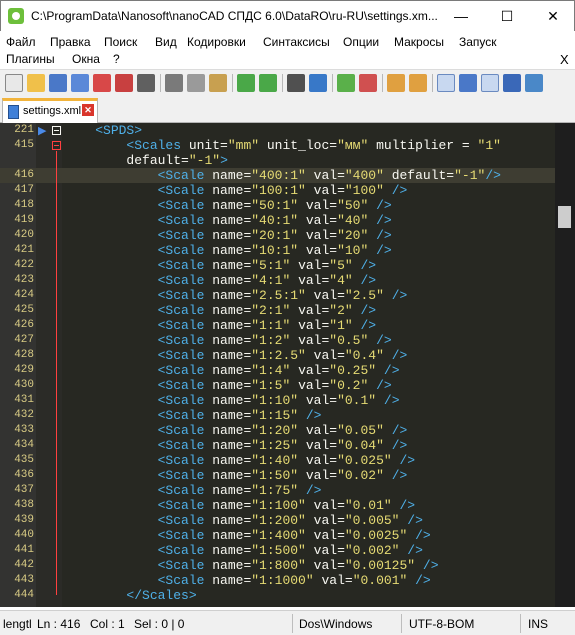 The height and width of the screenshot is (635, 575). Describe the element at coordinates (277, 190) in the screenshot. I see `code-line: 417 <Scale name="100:1" val="100" />` at that location.